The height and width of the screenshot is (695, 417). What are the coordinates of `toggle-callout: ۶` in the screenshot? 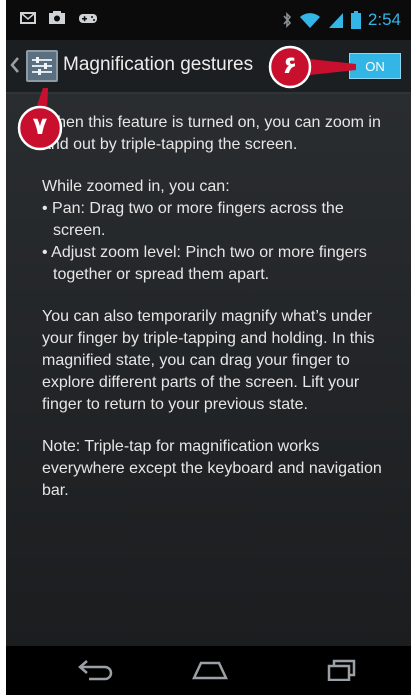 It's located at (313, 67).